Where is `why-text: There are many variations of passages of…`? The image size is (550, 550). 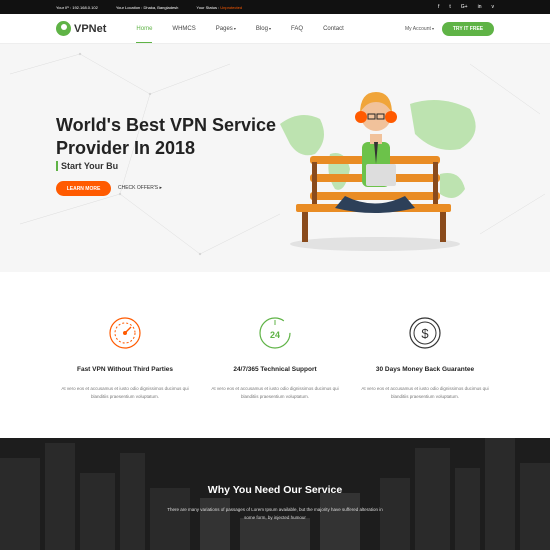 why-text: There are many variations of passages of… is located at coordinates (275, 513).